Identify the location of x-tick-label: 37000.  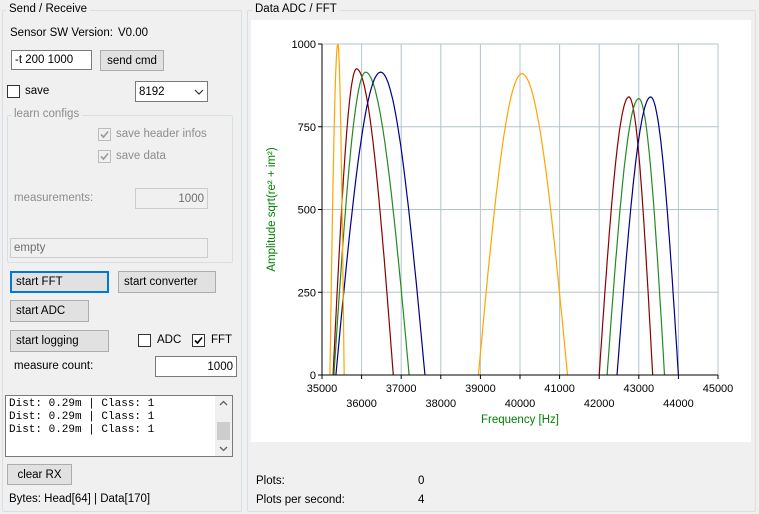
(401, 389).